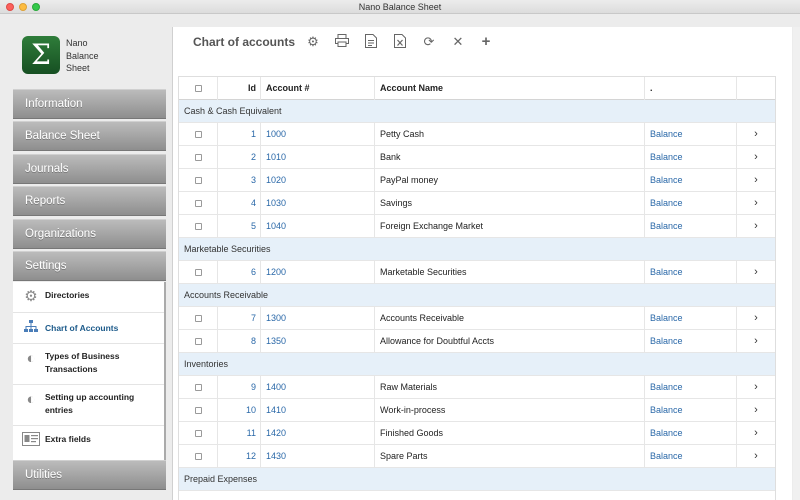 This screenshot has width=800, height=500. Describe the element at coordinates (31, 328) in the screenshot. I see `hierarchy-icon` at that location.